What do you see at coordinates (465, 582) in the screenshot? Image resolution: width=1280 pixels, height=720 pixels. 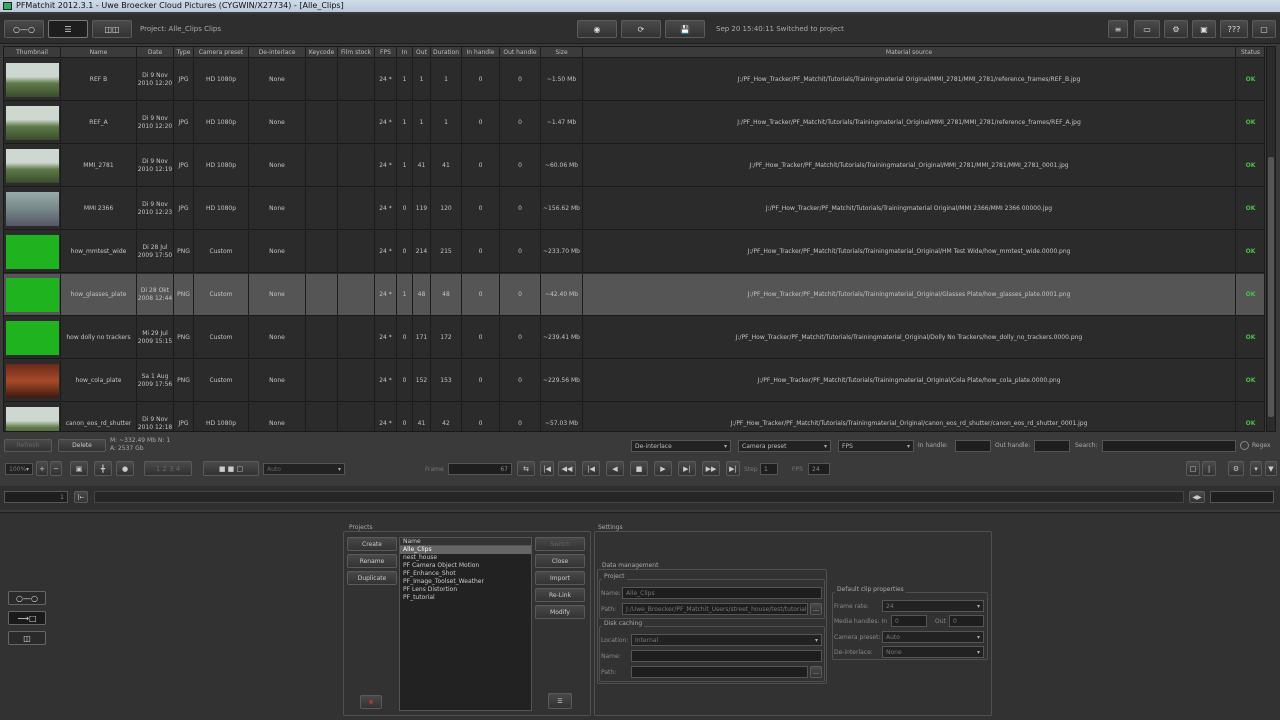 I see `project-list-item: PF_Image_Toolset_Weather` at bounding box center [465, 582].